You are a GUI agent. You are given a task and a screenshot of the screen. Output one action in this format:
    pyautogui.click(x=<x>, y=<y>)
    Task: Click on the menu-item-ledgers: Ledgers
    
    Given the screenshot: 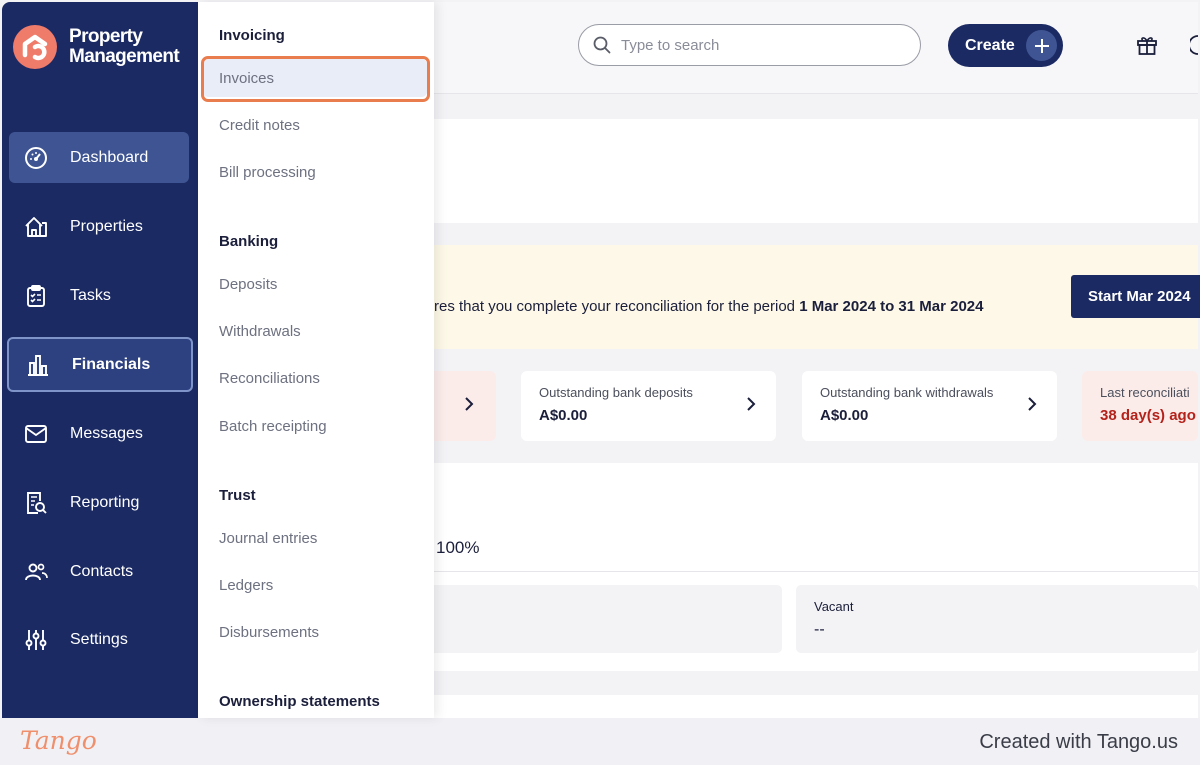 What is the action you would take?
    pyautogui.click(x=246, y=585)
    